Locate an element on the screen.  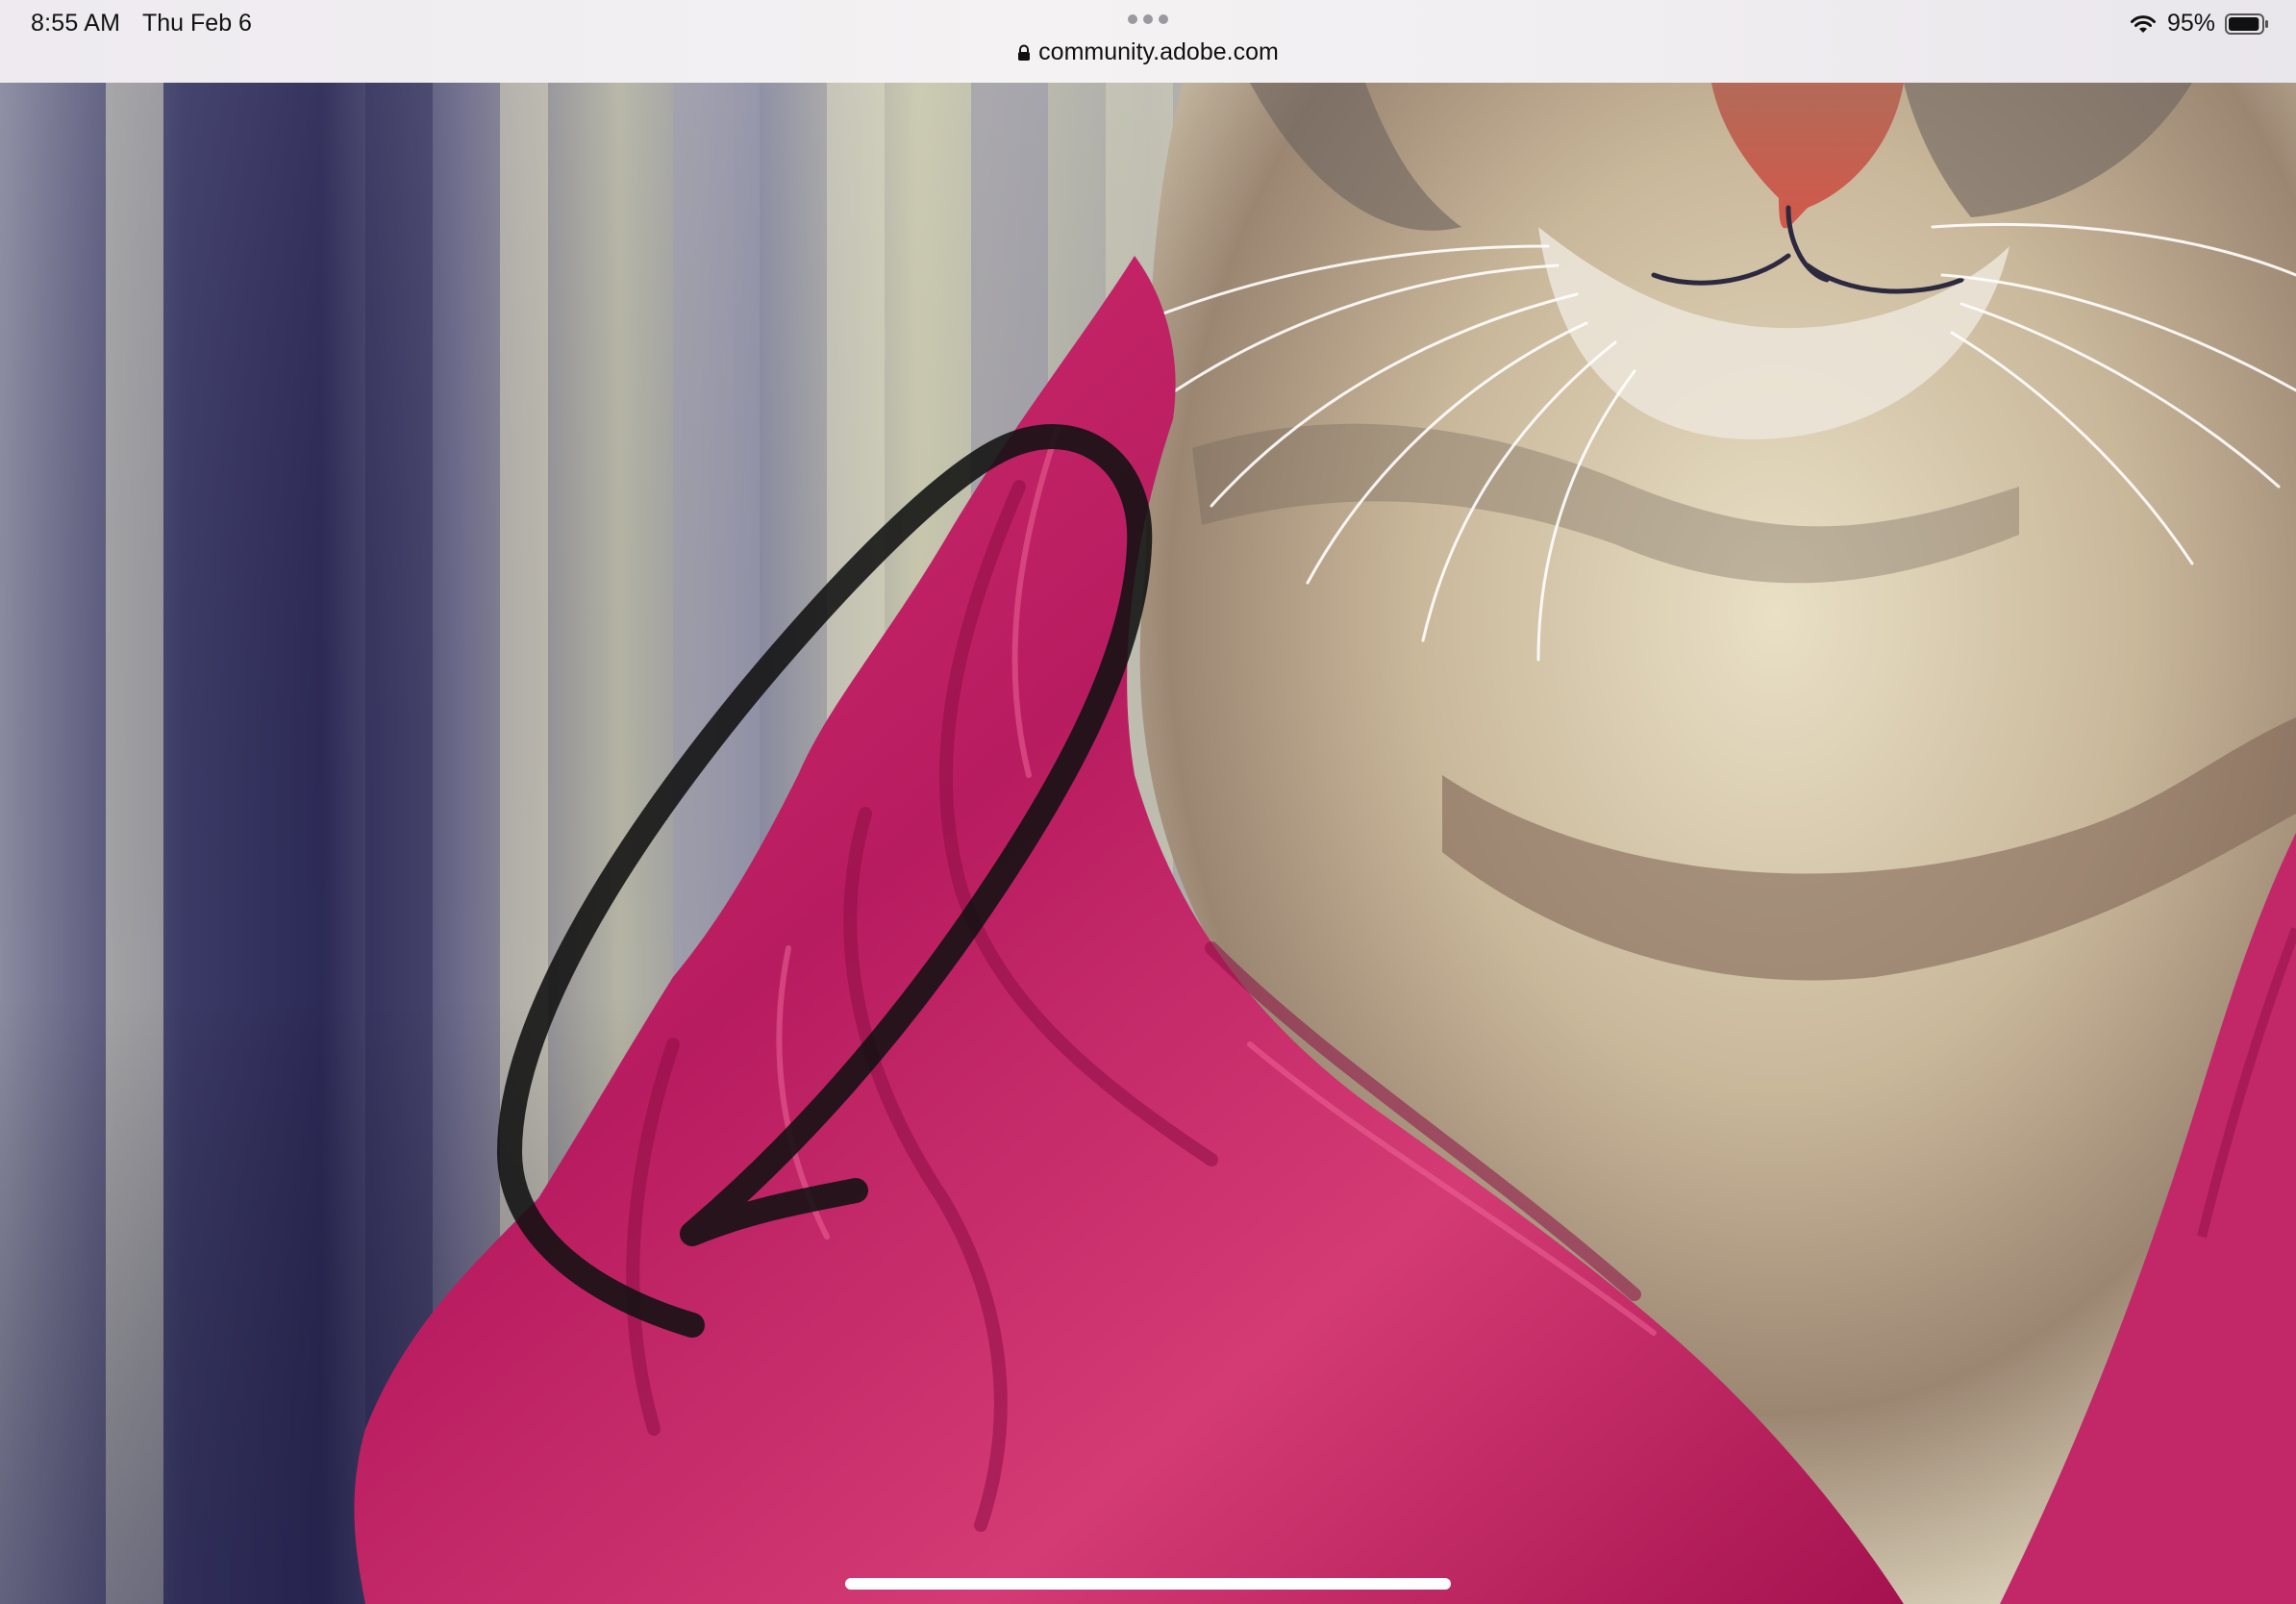
status-right: 95% is located at coordinates (2199, 24).